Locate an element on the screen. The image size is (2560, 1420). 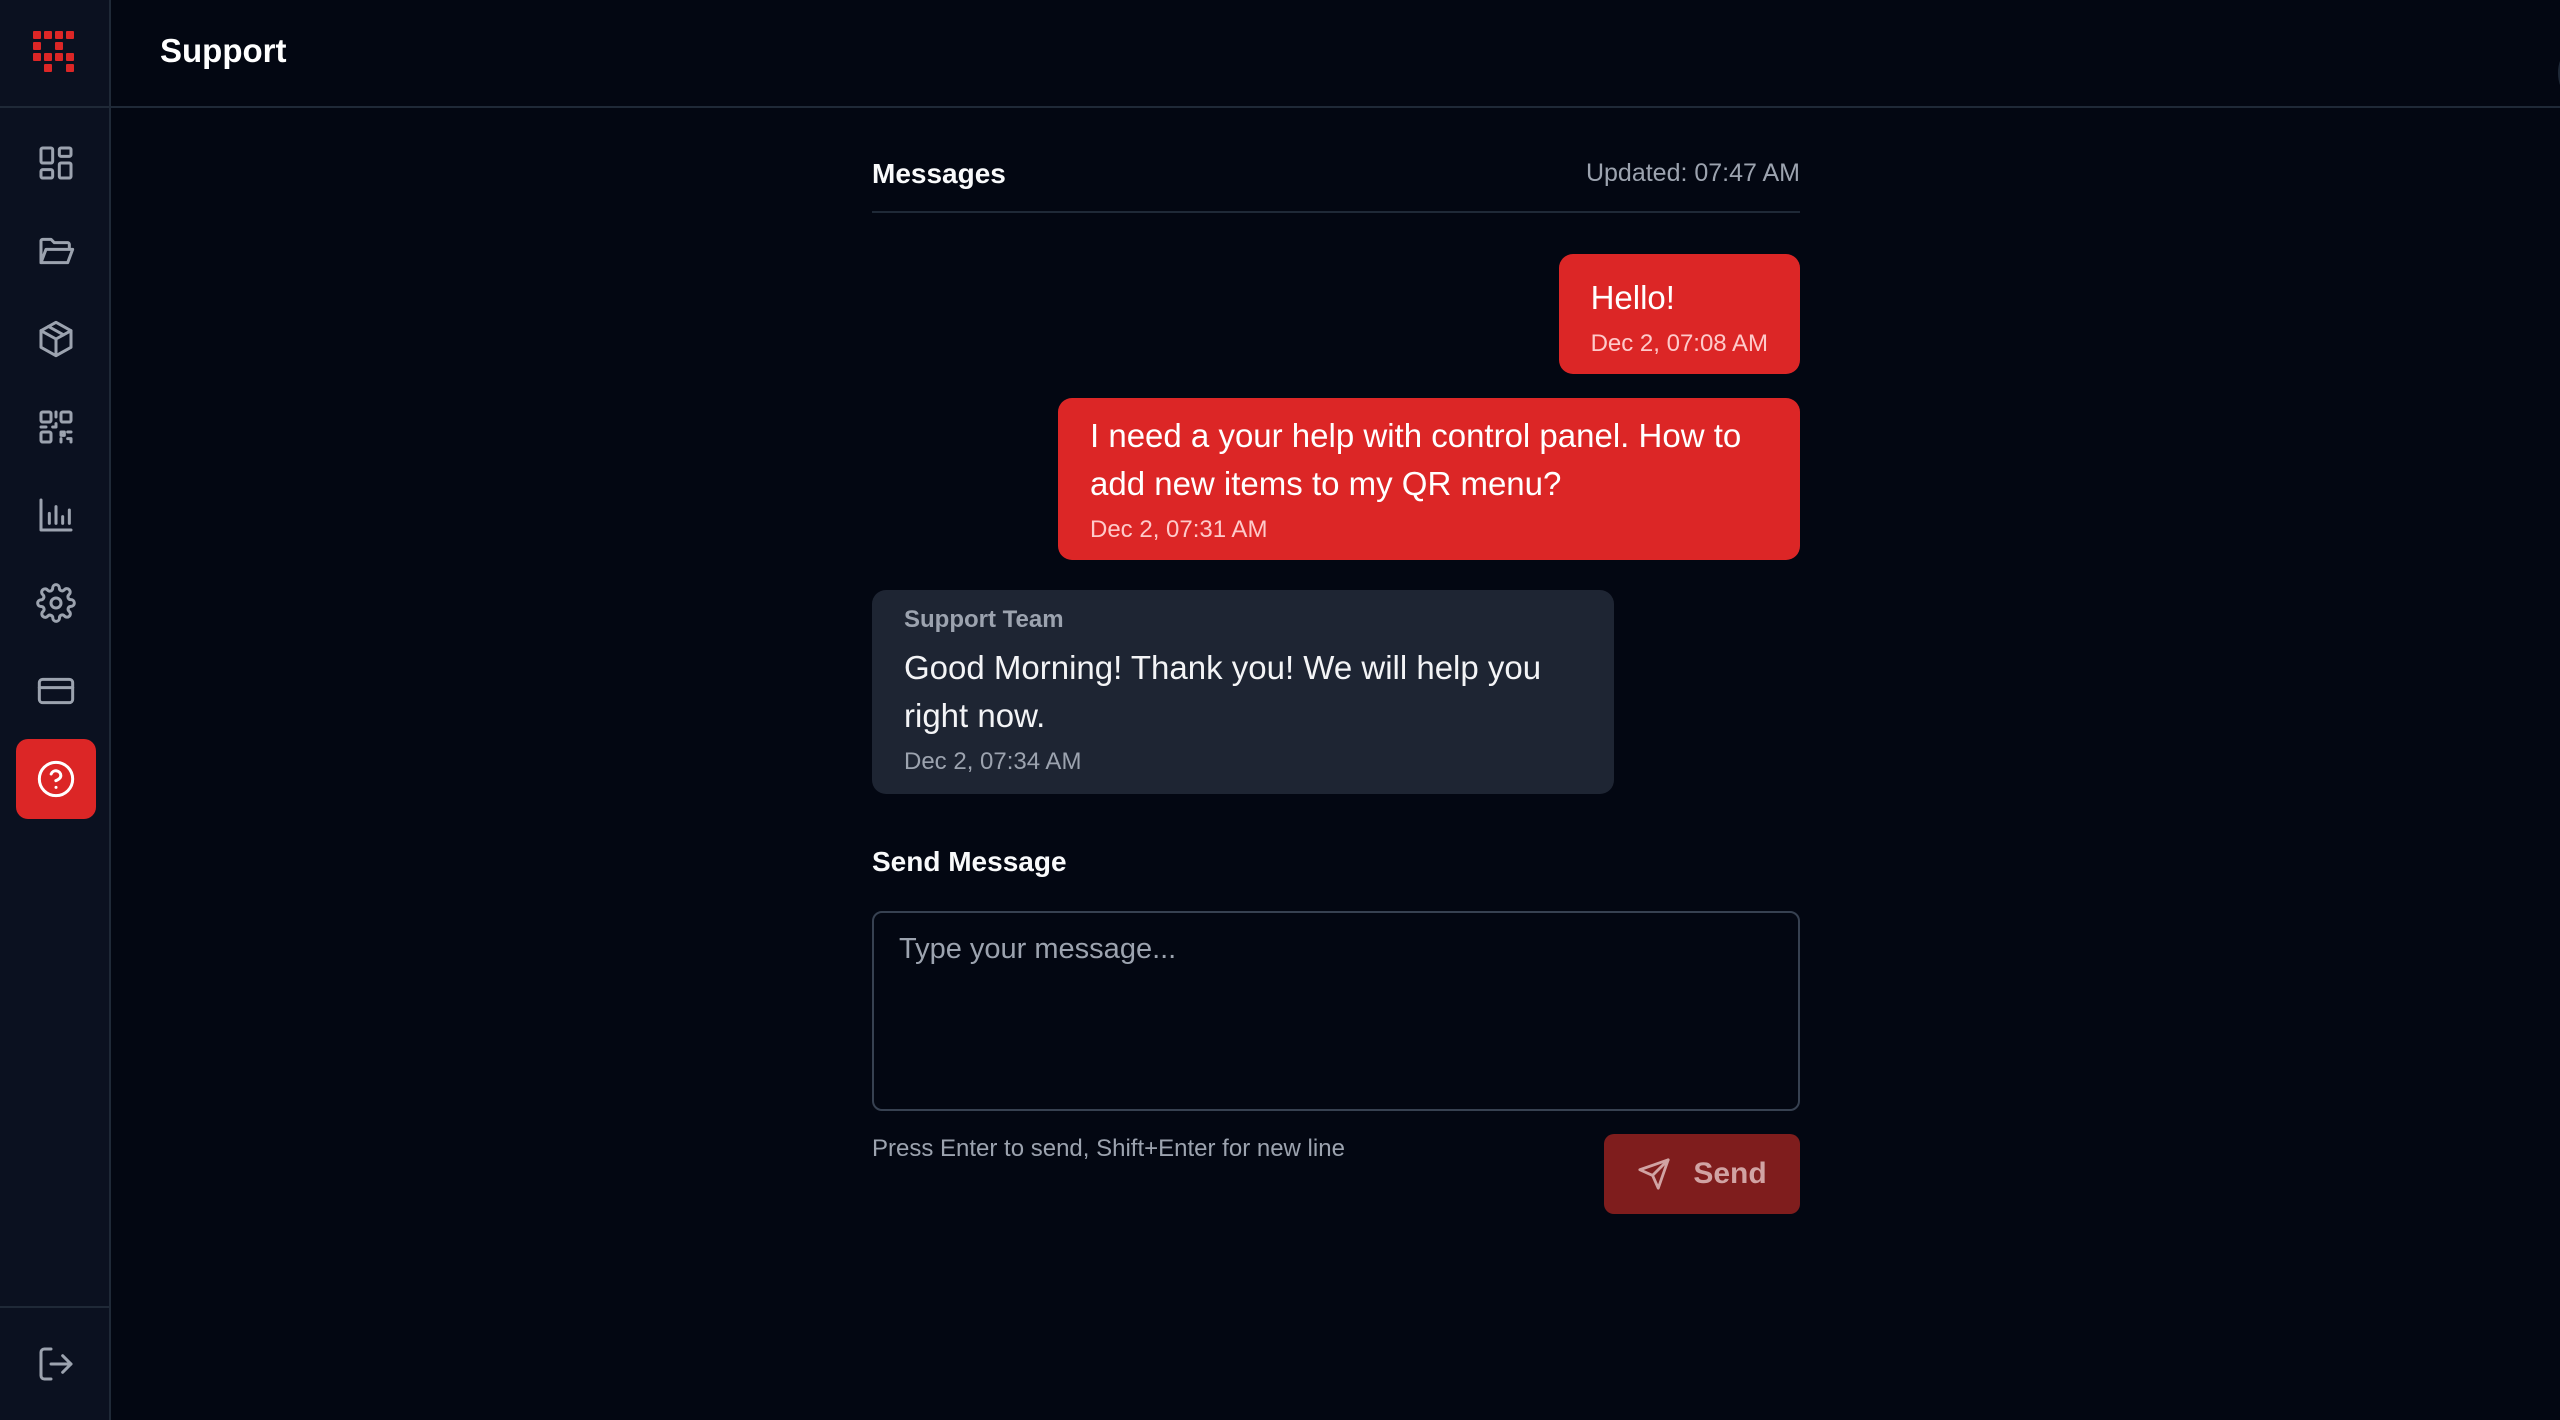
logout-icon is located at coordinates (56, 1364).